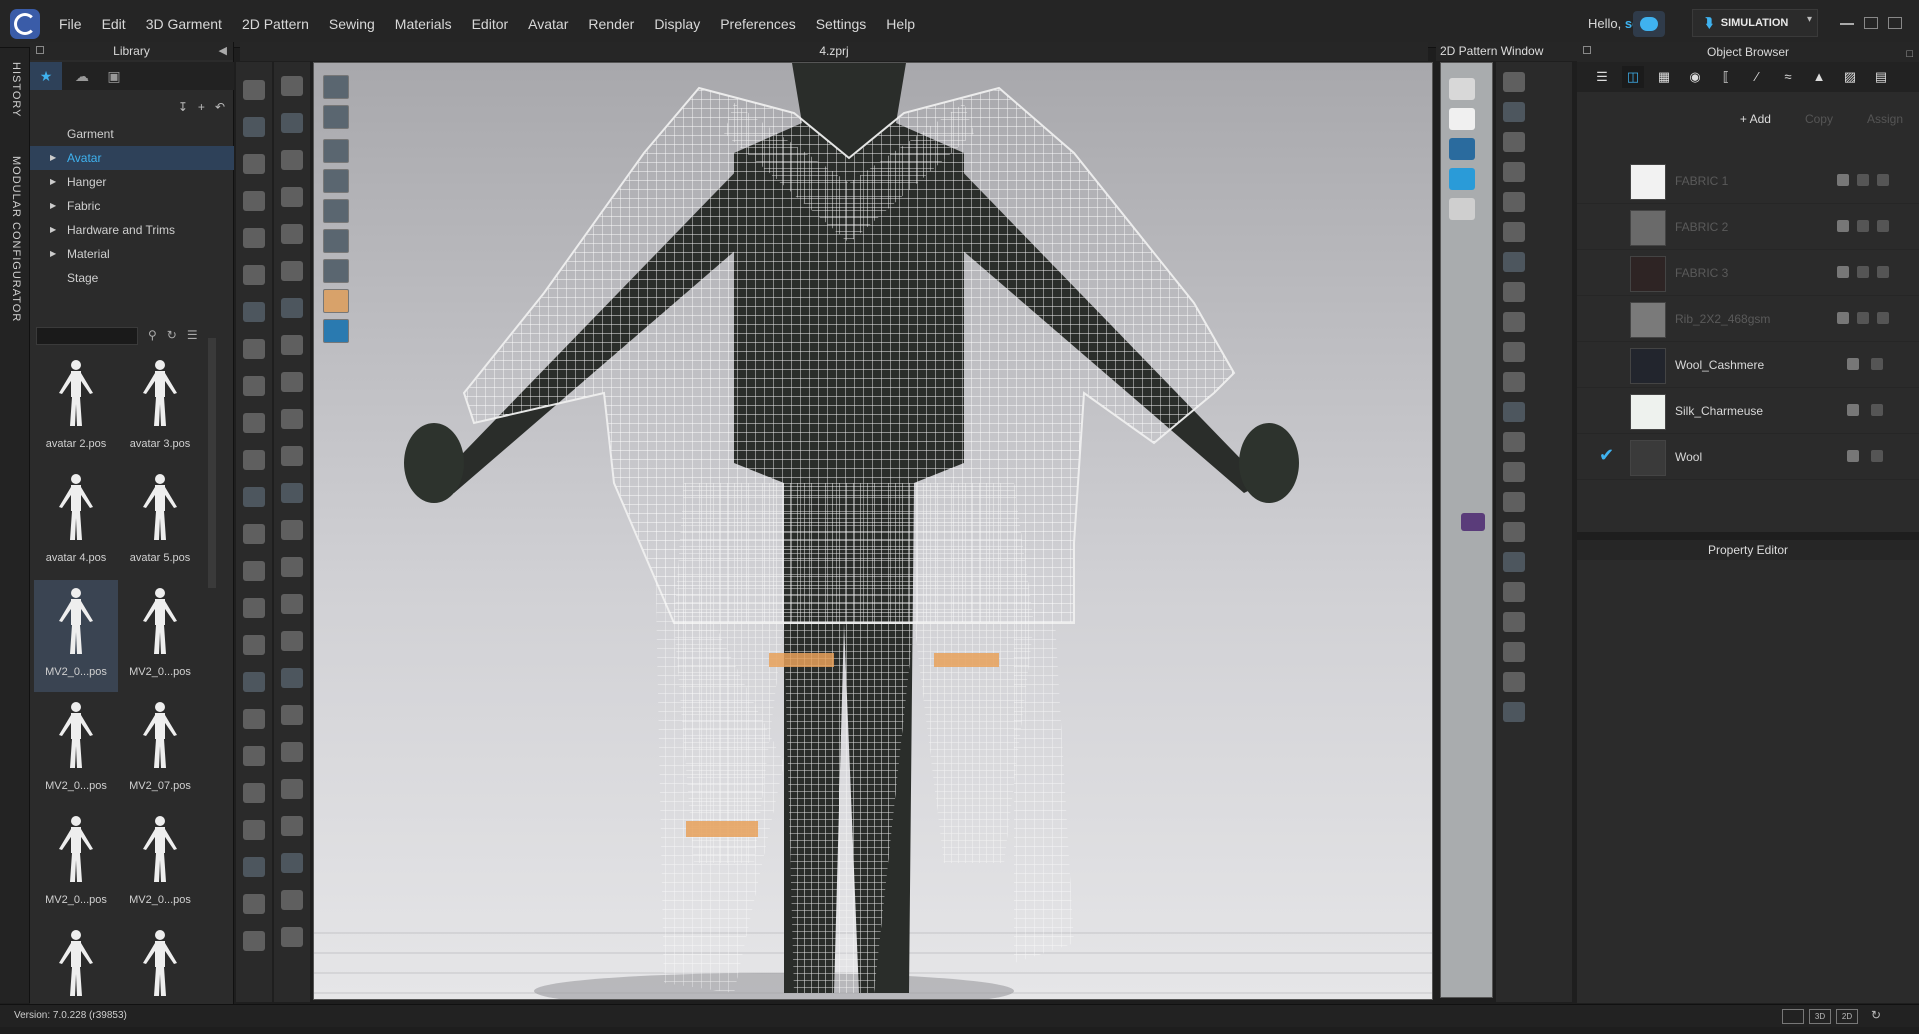 This screenshot has width=1919, height=1034. I want to click on tree-item-hardware-and-trims: ▶ Hardware and Trims, so click(132, 230).